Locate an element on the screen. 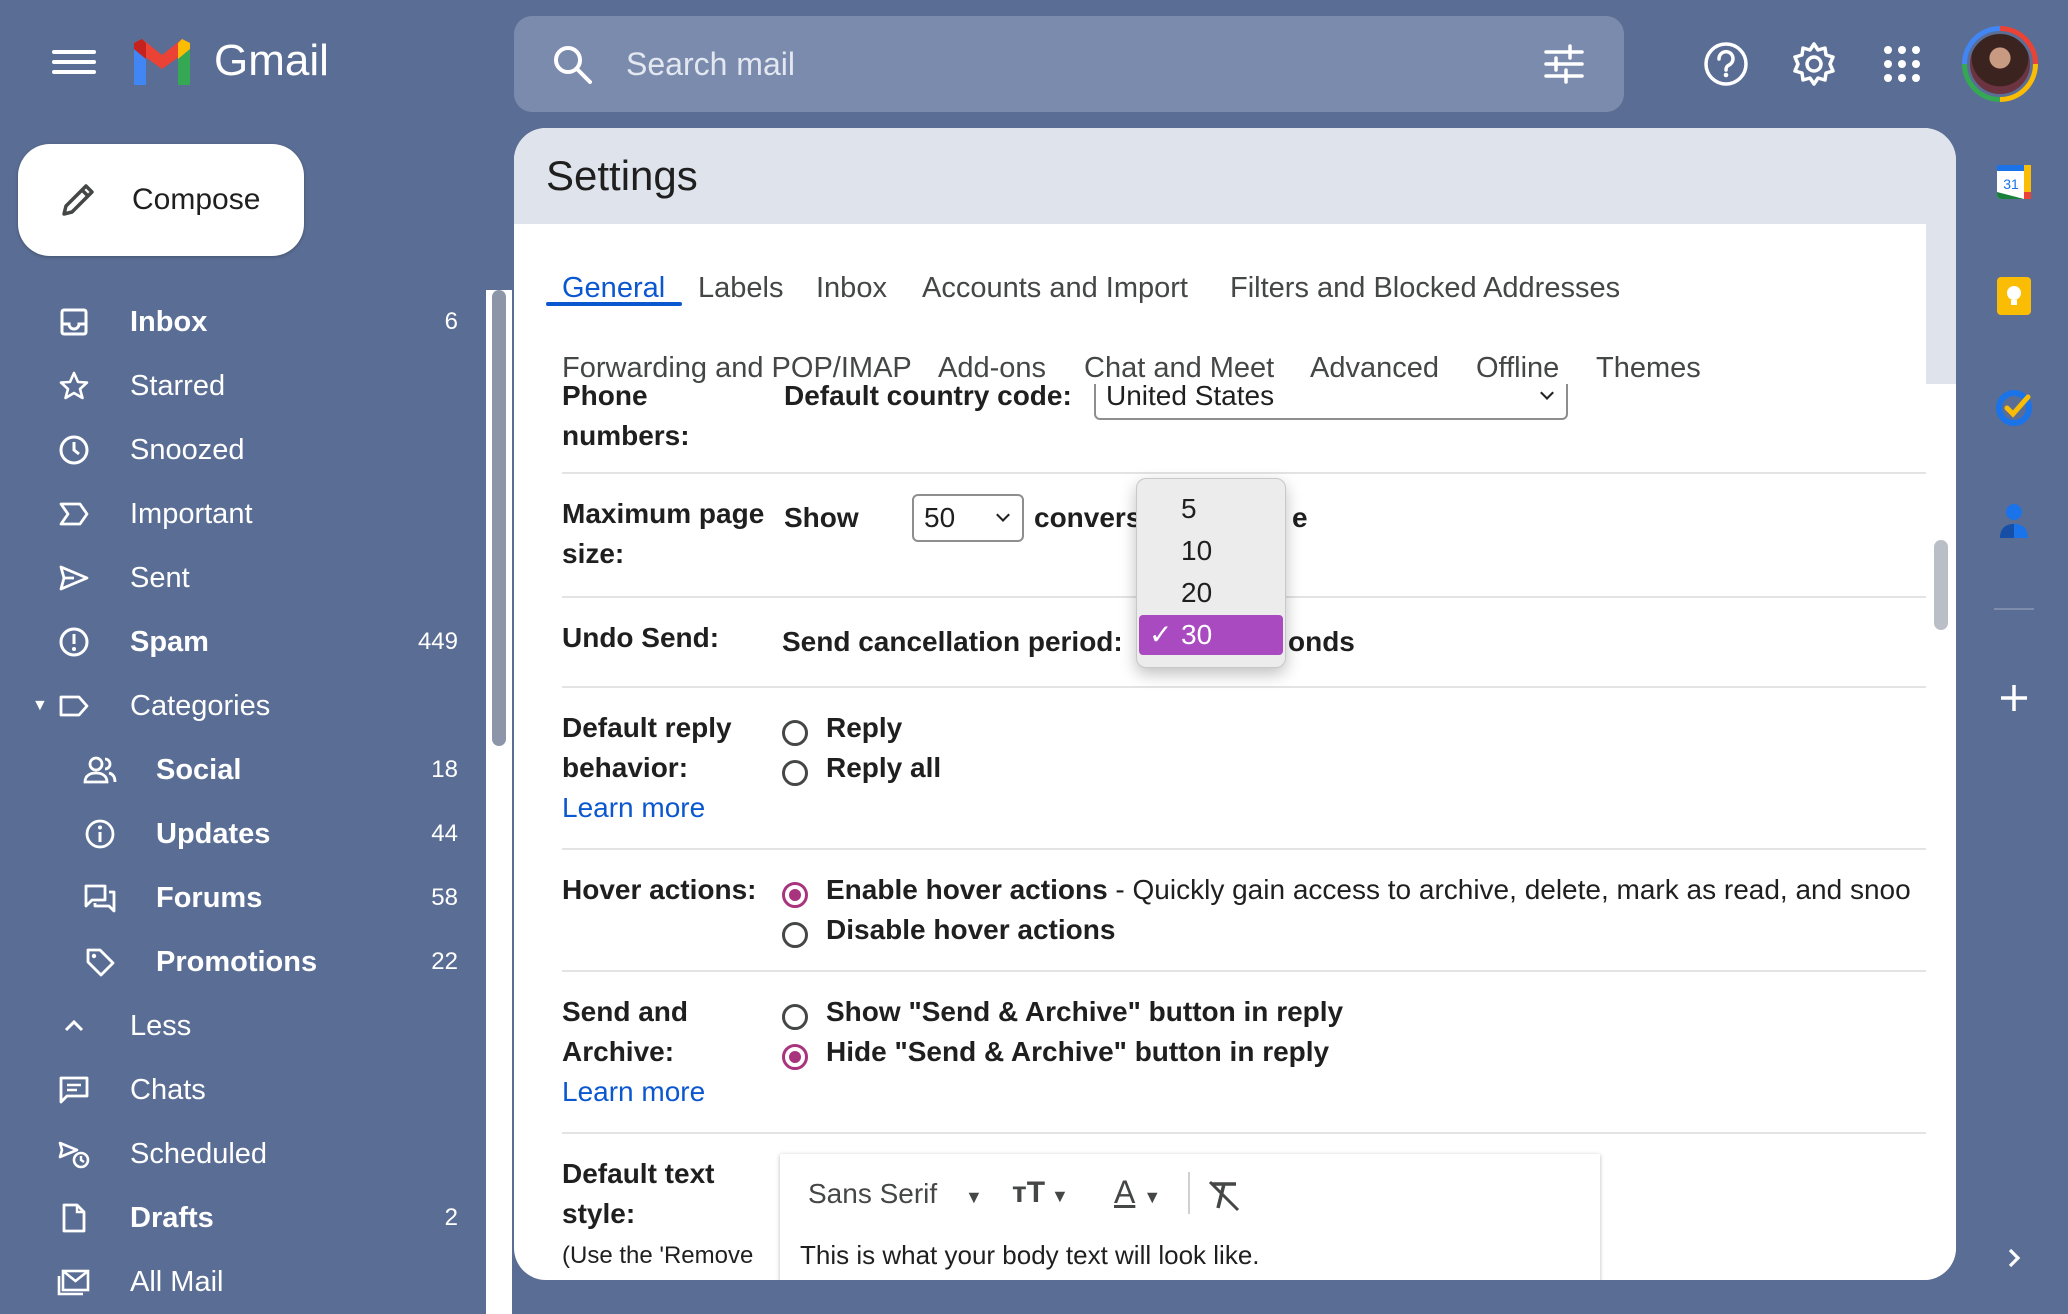 This screenshot has width=2068, height=1314. people-icon is located at coordinates (100, 770).